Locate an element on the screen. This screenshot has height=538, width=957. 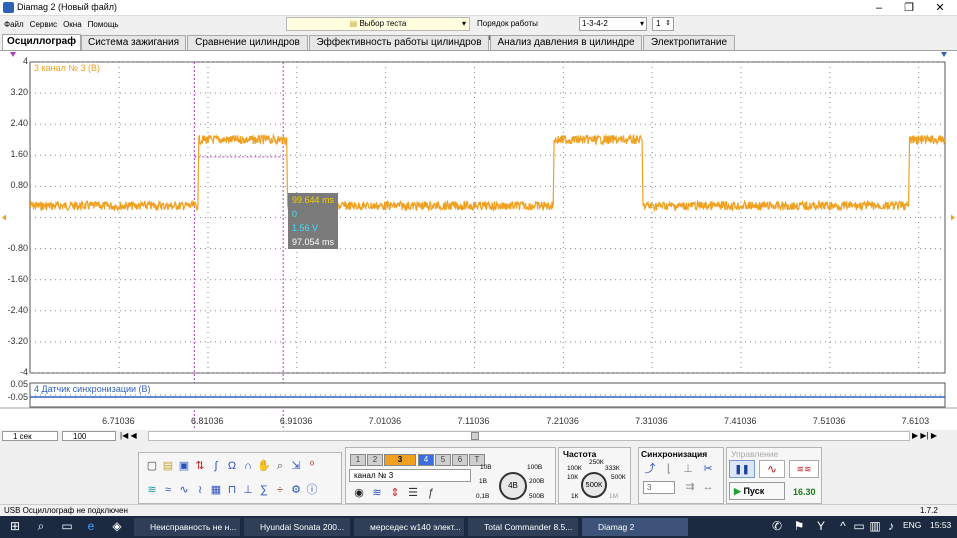
invert-icon: ≋ is located at coordinates (377, 493).